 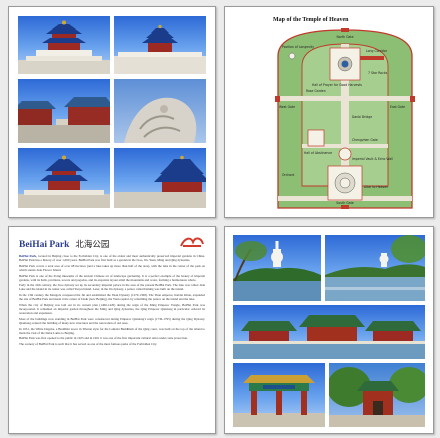 I want to click on photo-temple-terrace, so click(x=160, y=45).